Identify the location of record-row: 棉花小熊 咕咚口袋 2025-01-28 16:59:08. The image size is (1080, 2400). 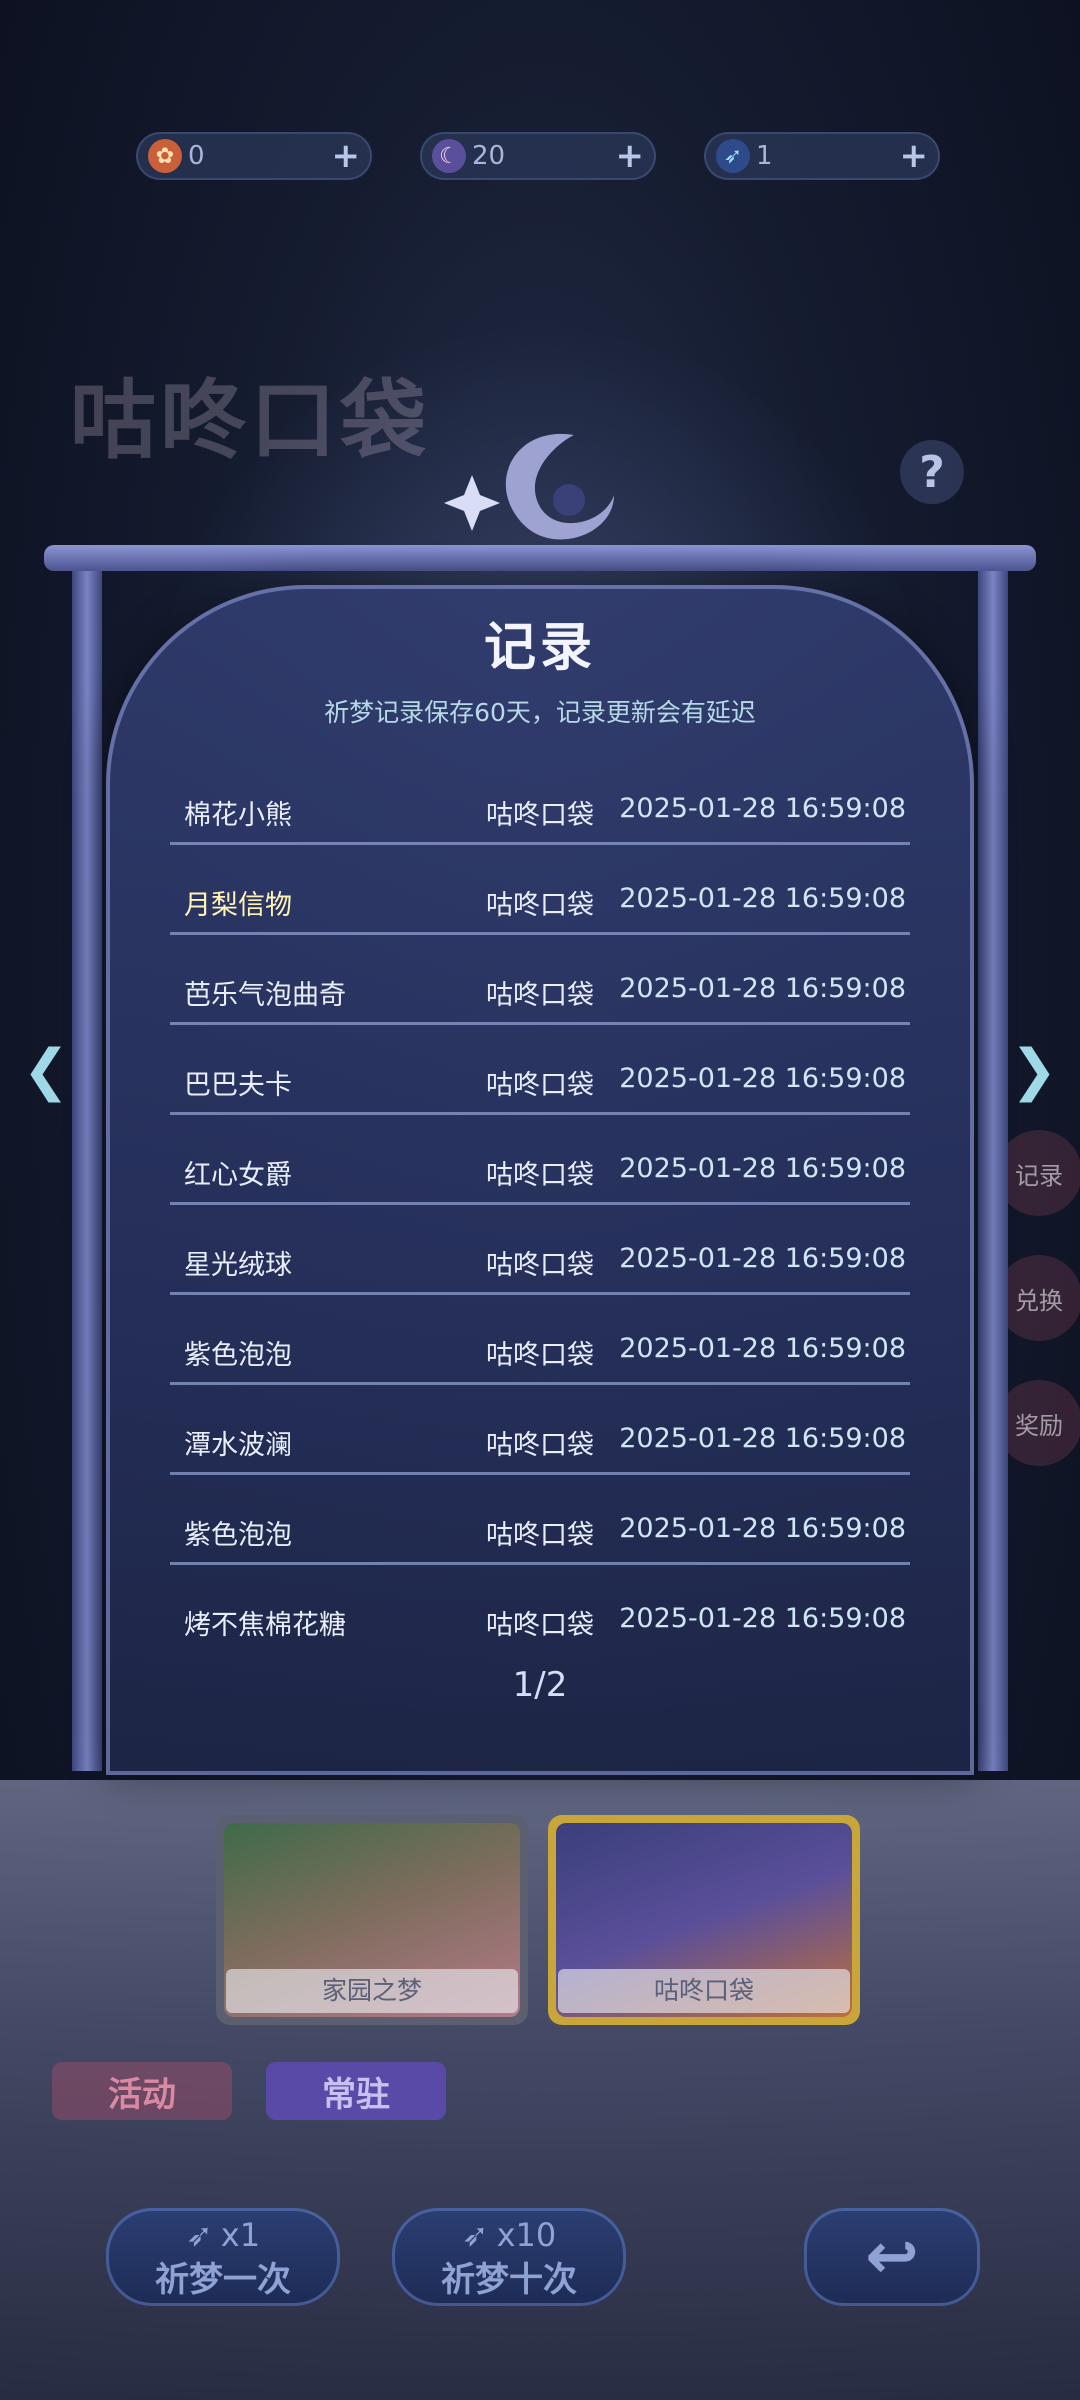
(540, 800).